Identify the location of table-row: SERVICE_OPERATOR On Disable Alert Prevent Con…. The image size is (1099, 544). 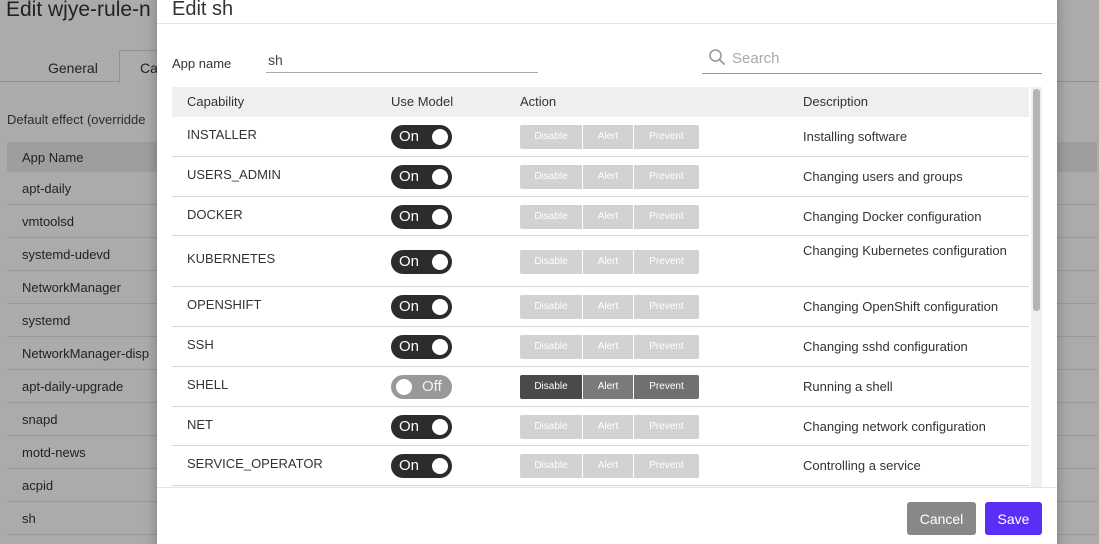
(600, 466).